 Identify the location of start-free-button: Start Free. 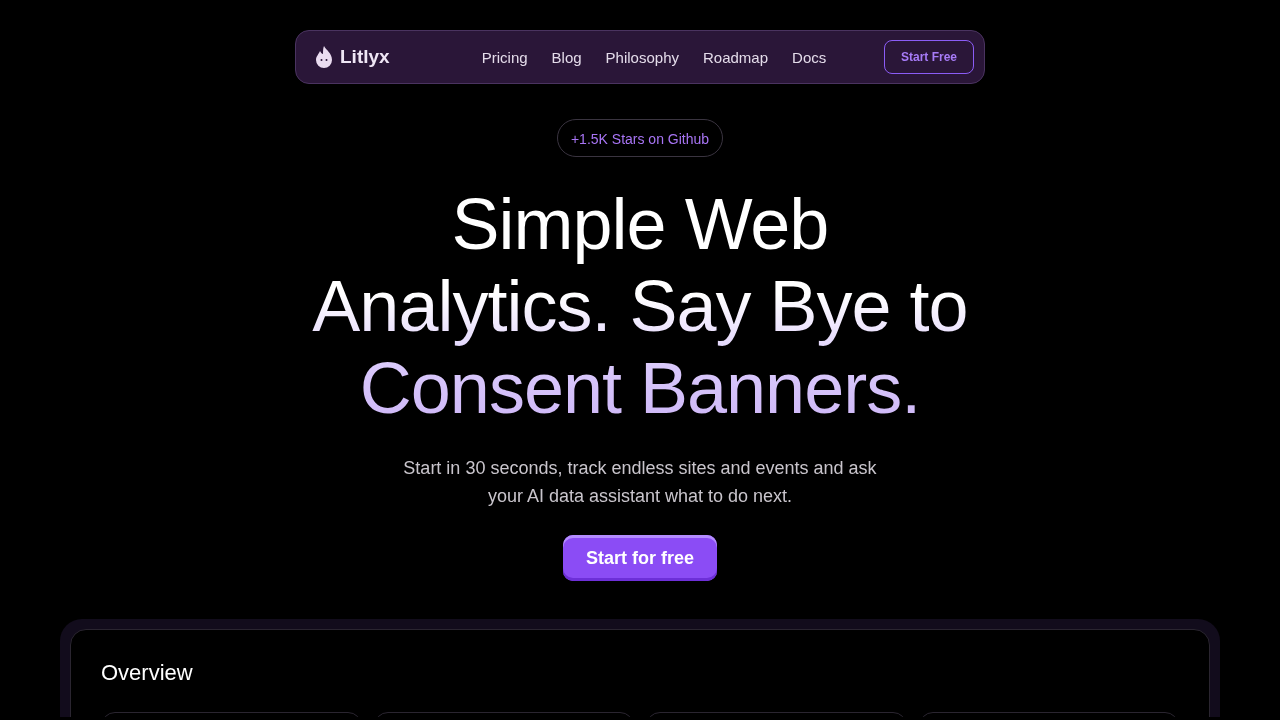
(928, 57).